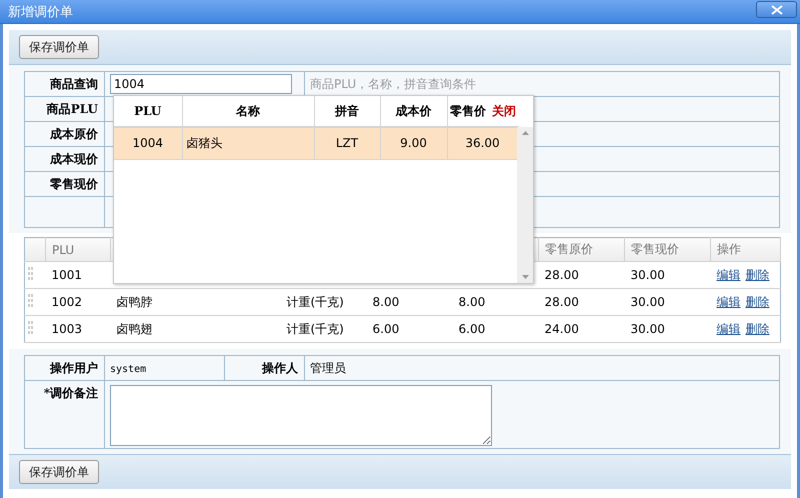  What do you see at coordinates (729, 249) in the screenshot?
I see `column-header: 操作` at bounding box center [729, 249].